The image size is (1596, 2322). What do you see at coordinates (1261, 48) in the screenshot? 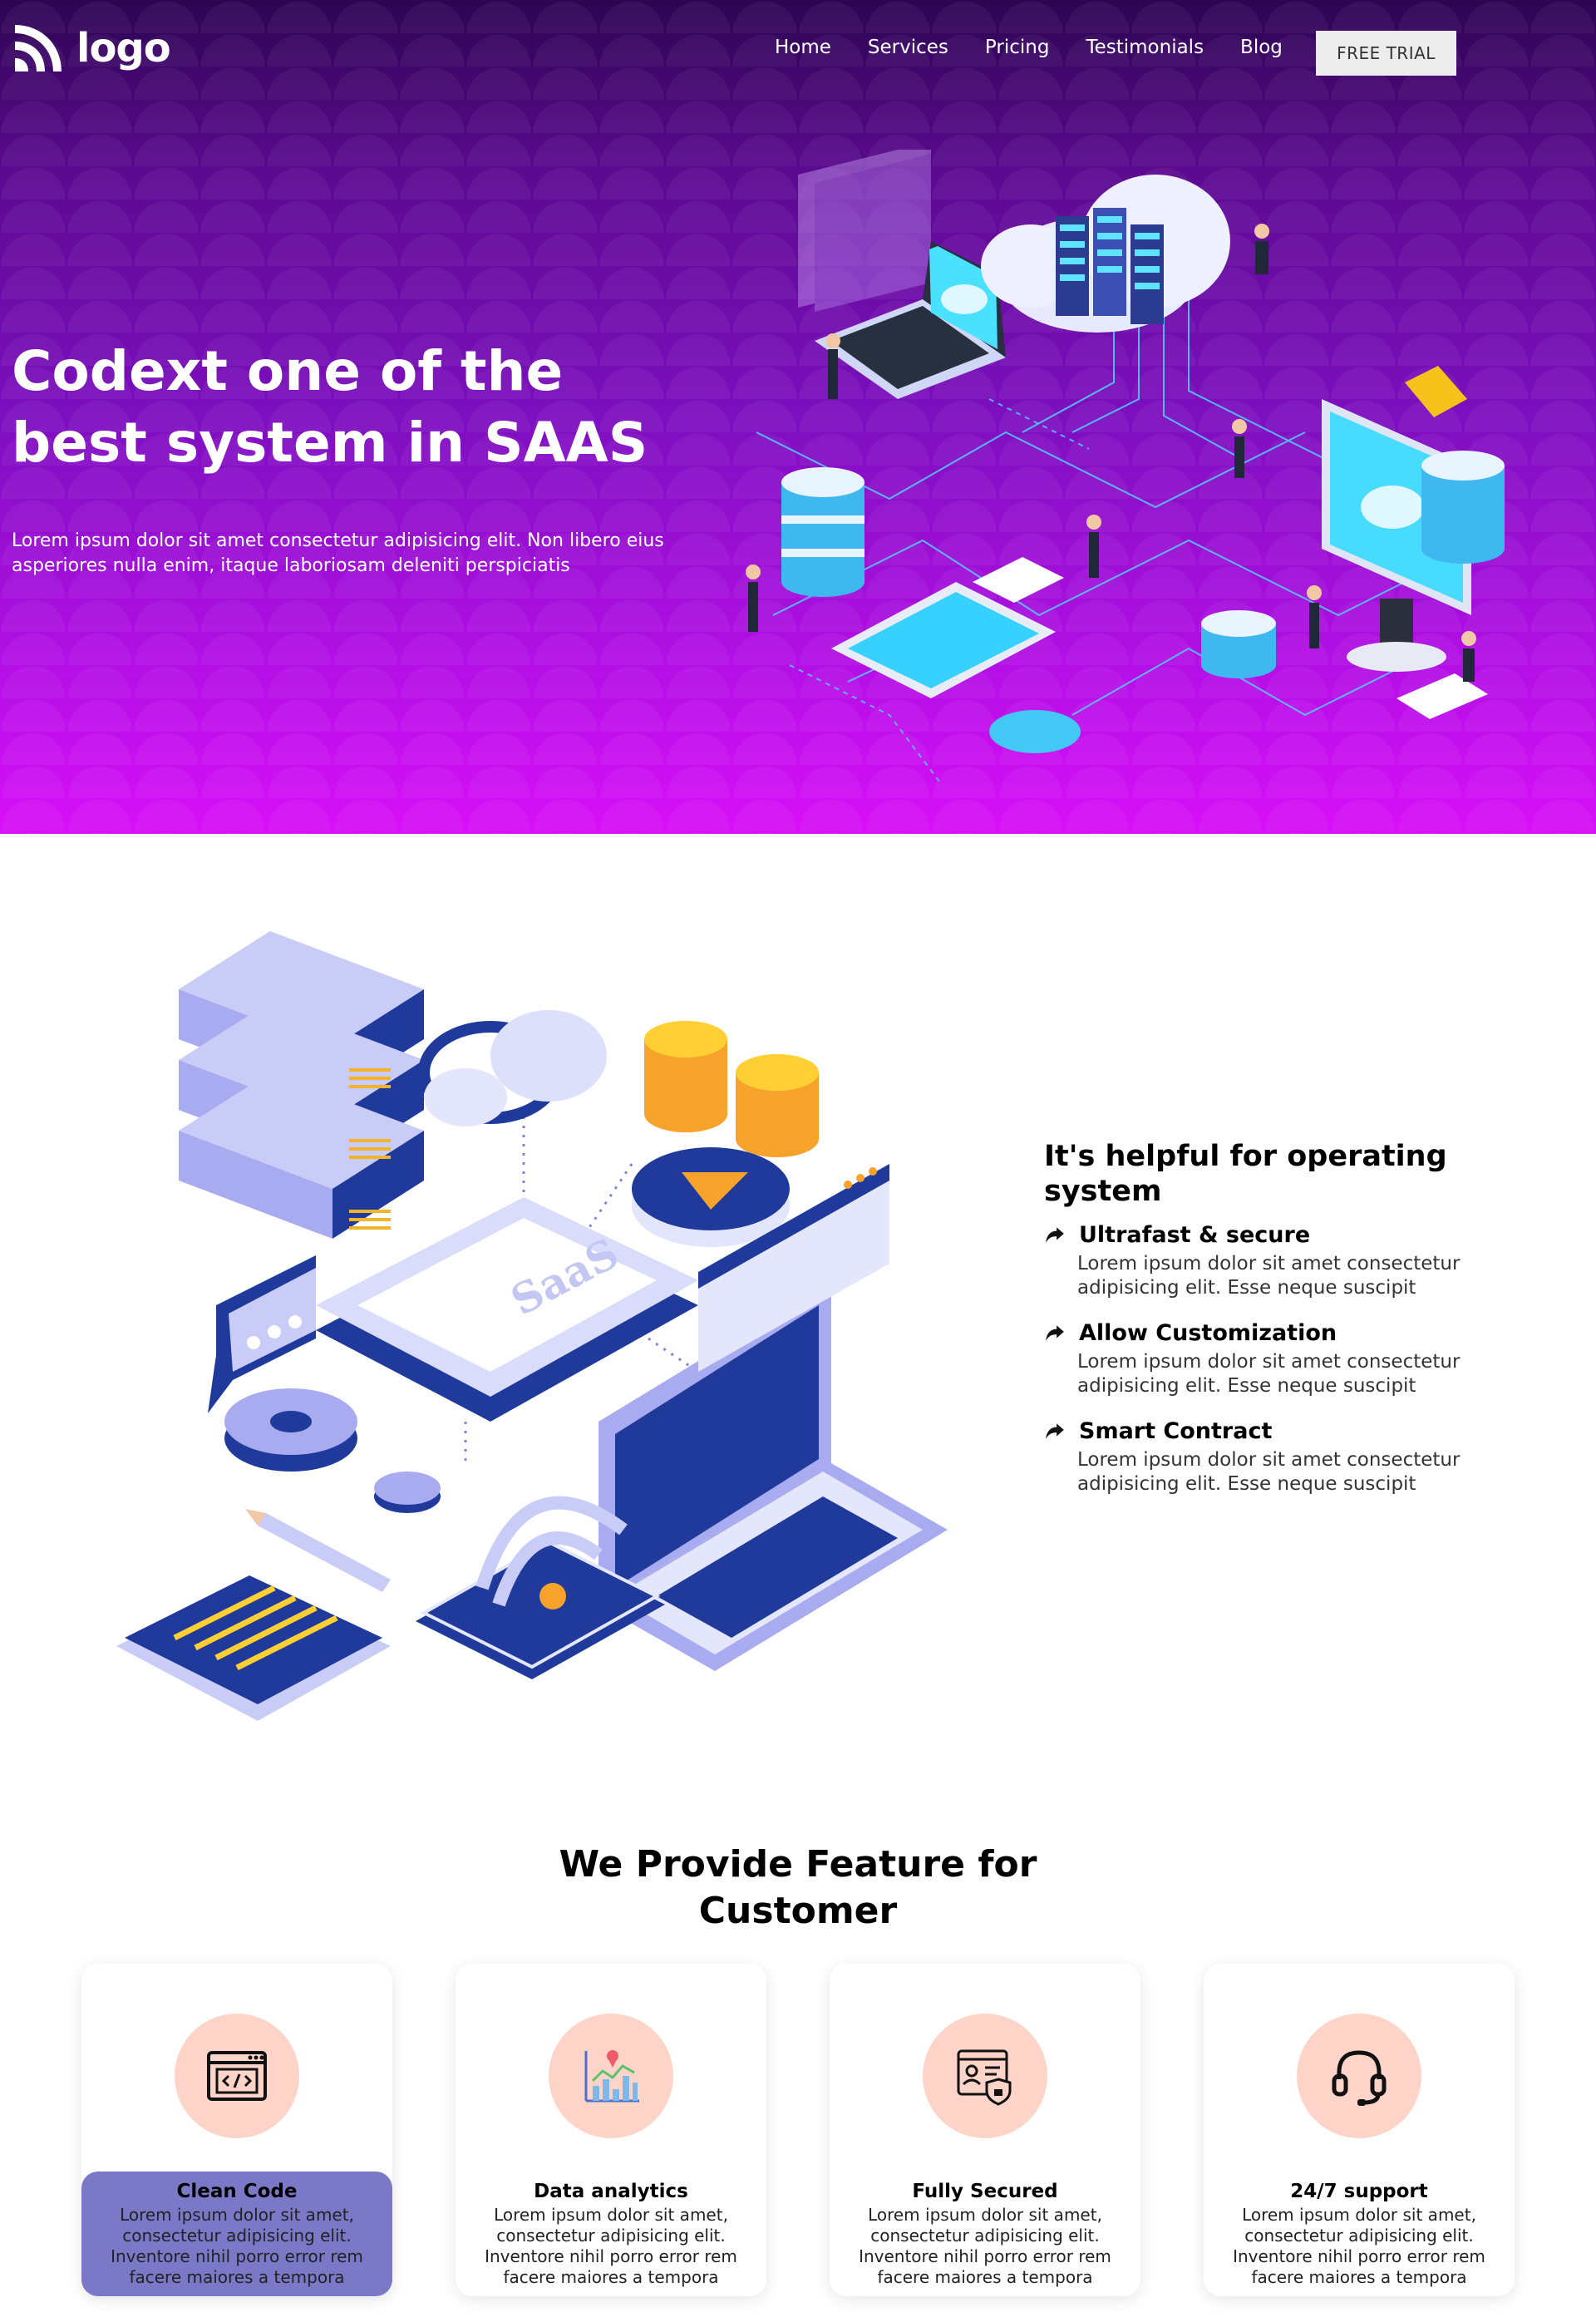
I see `nav-blog: Blog` at bounding box center [1261, 48].